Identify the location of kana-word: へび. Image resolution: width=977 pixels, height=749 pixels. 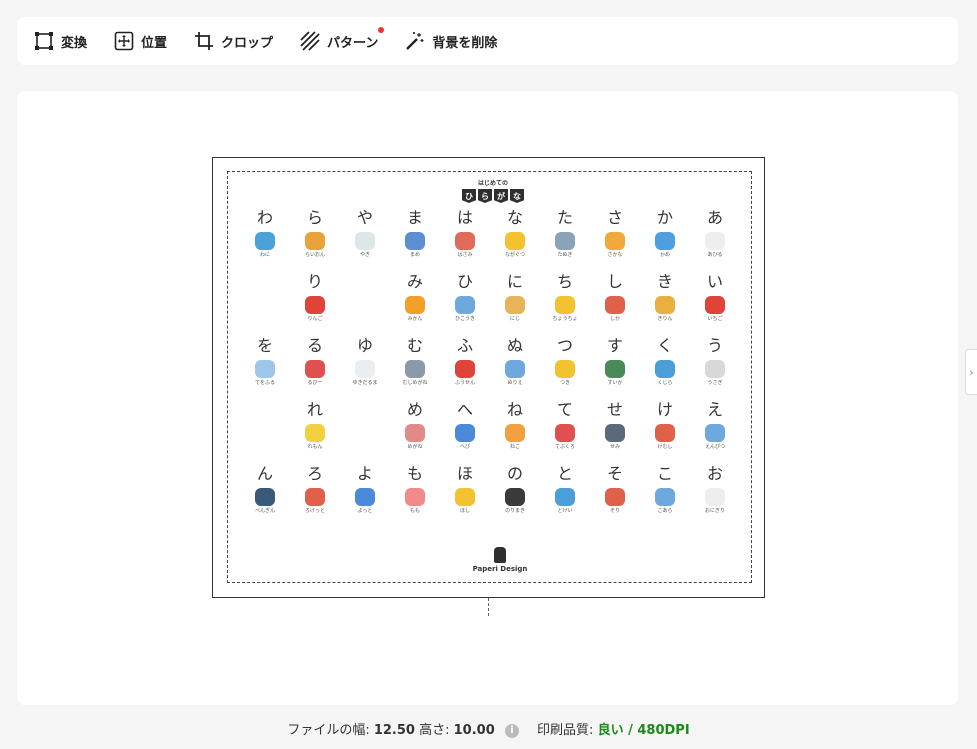
(464, 447).